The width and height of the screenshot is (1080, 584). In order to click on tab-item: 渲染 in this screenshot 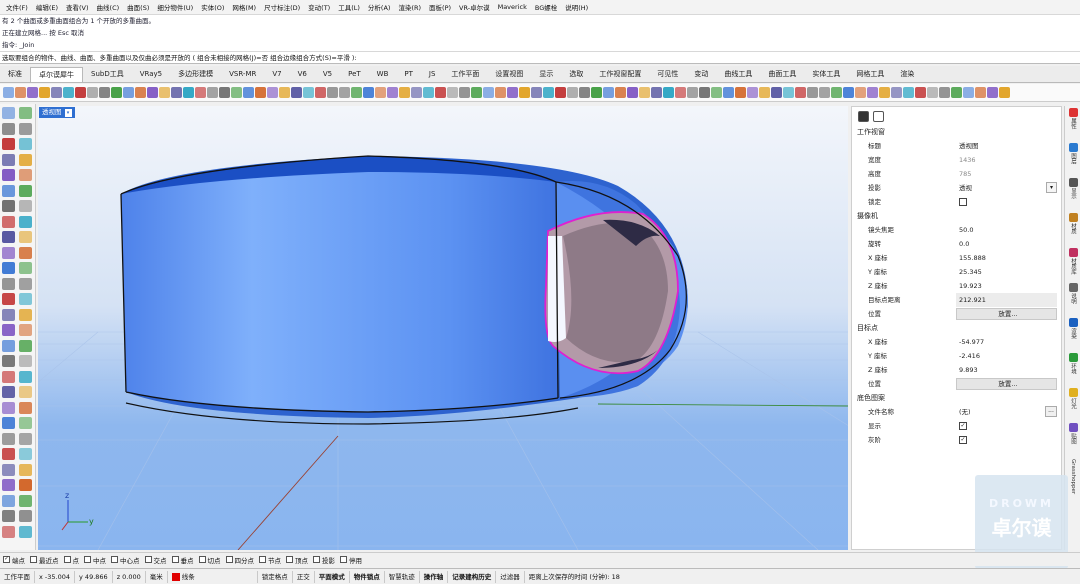, I will do `click(907, 74)`.